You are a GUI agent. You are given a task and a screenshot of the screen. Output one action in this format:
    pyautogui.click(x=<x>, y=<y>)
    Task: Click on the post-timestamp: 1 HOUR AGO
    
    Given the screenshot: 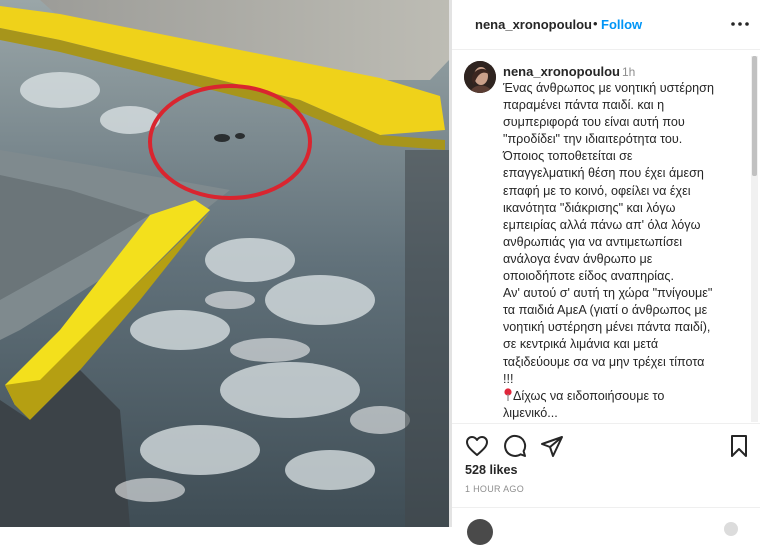 What is the action you would take?
    pyautogui.click(x=495, y=489)
    